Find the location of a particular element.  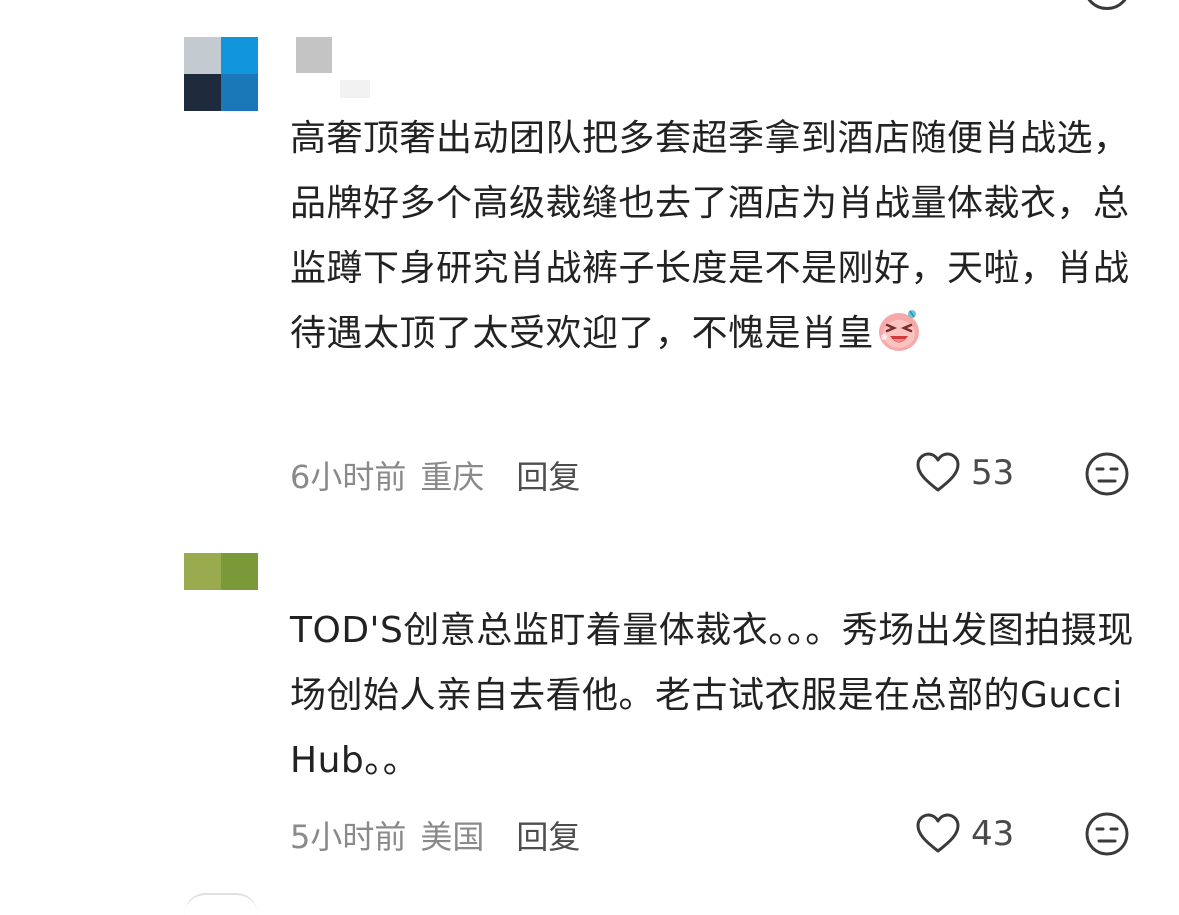

comment-time: 6小时前 is located at coordinates (348, 477).